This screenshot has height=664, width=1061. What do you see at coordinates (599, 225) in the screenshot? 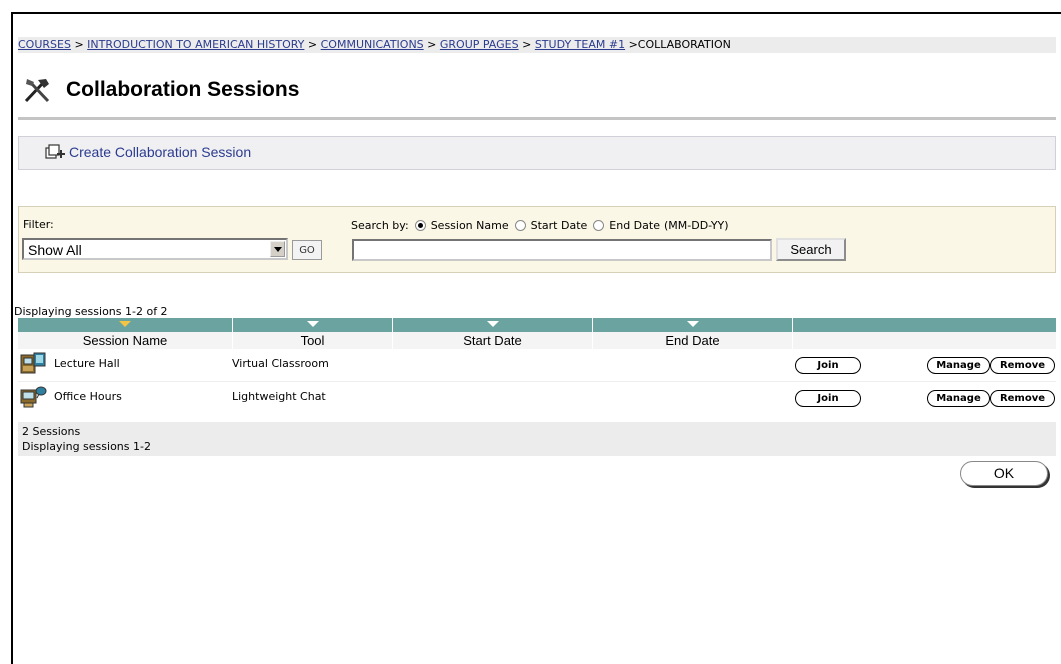
I see `radio-end-date` at bounding box center [599, 225].